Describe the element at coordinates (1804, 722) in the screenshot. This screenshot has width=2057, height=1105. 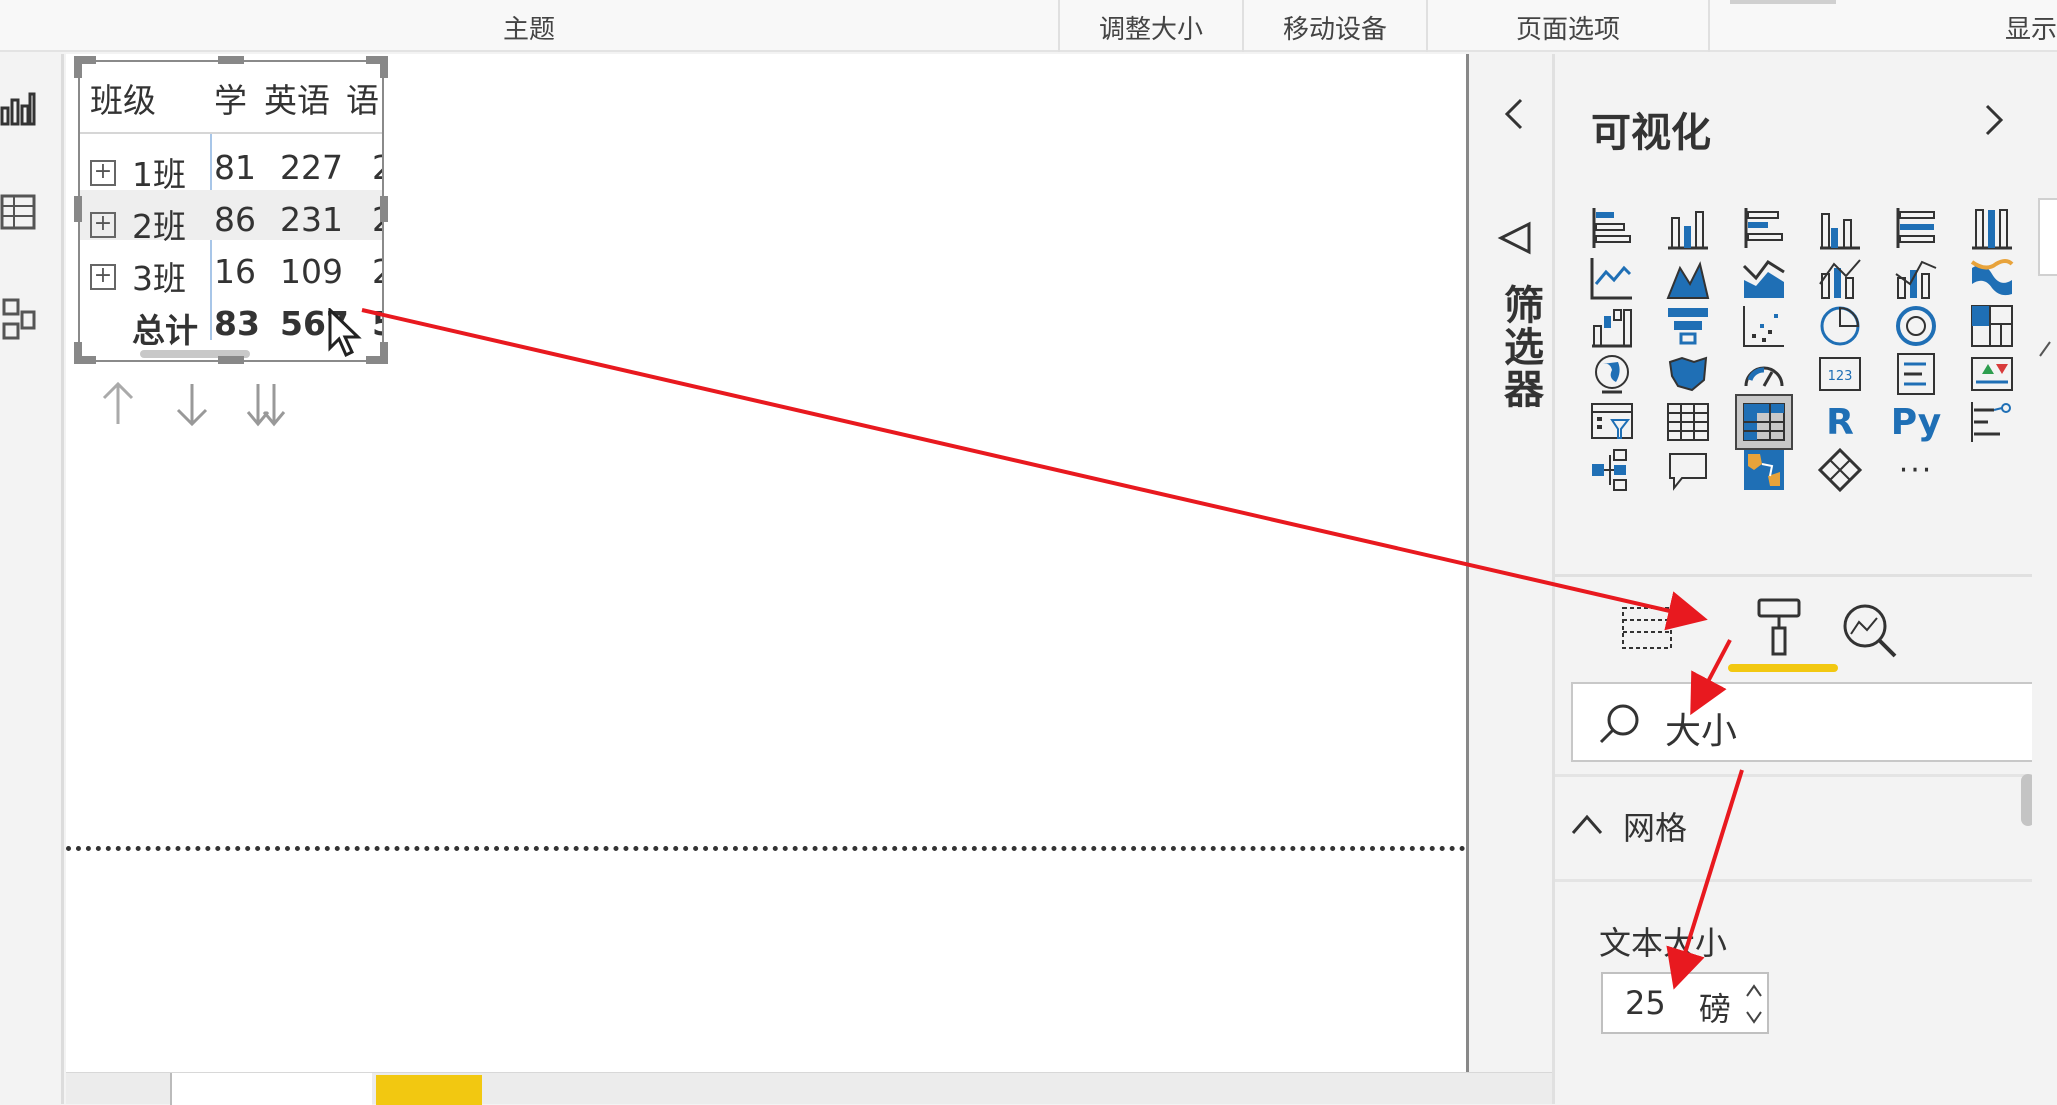
I see `format-search-input: 大小` at that location.